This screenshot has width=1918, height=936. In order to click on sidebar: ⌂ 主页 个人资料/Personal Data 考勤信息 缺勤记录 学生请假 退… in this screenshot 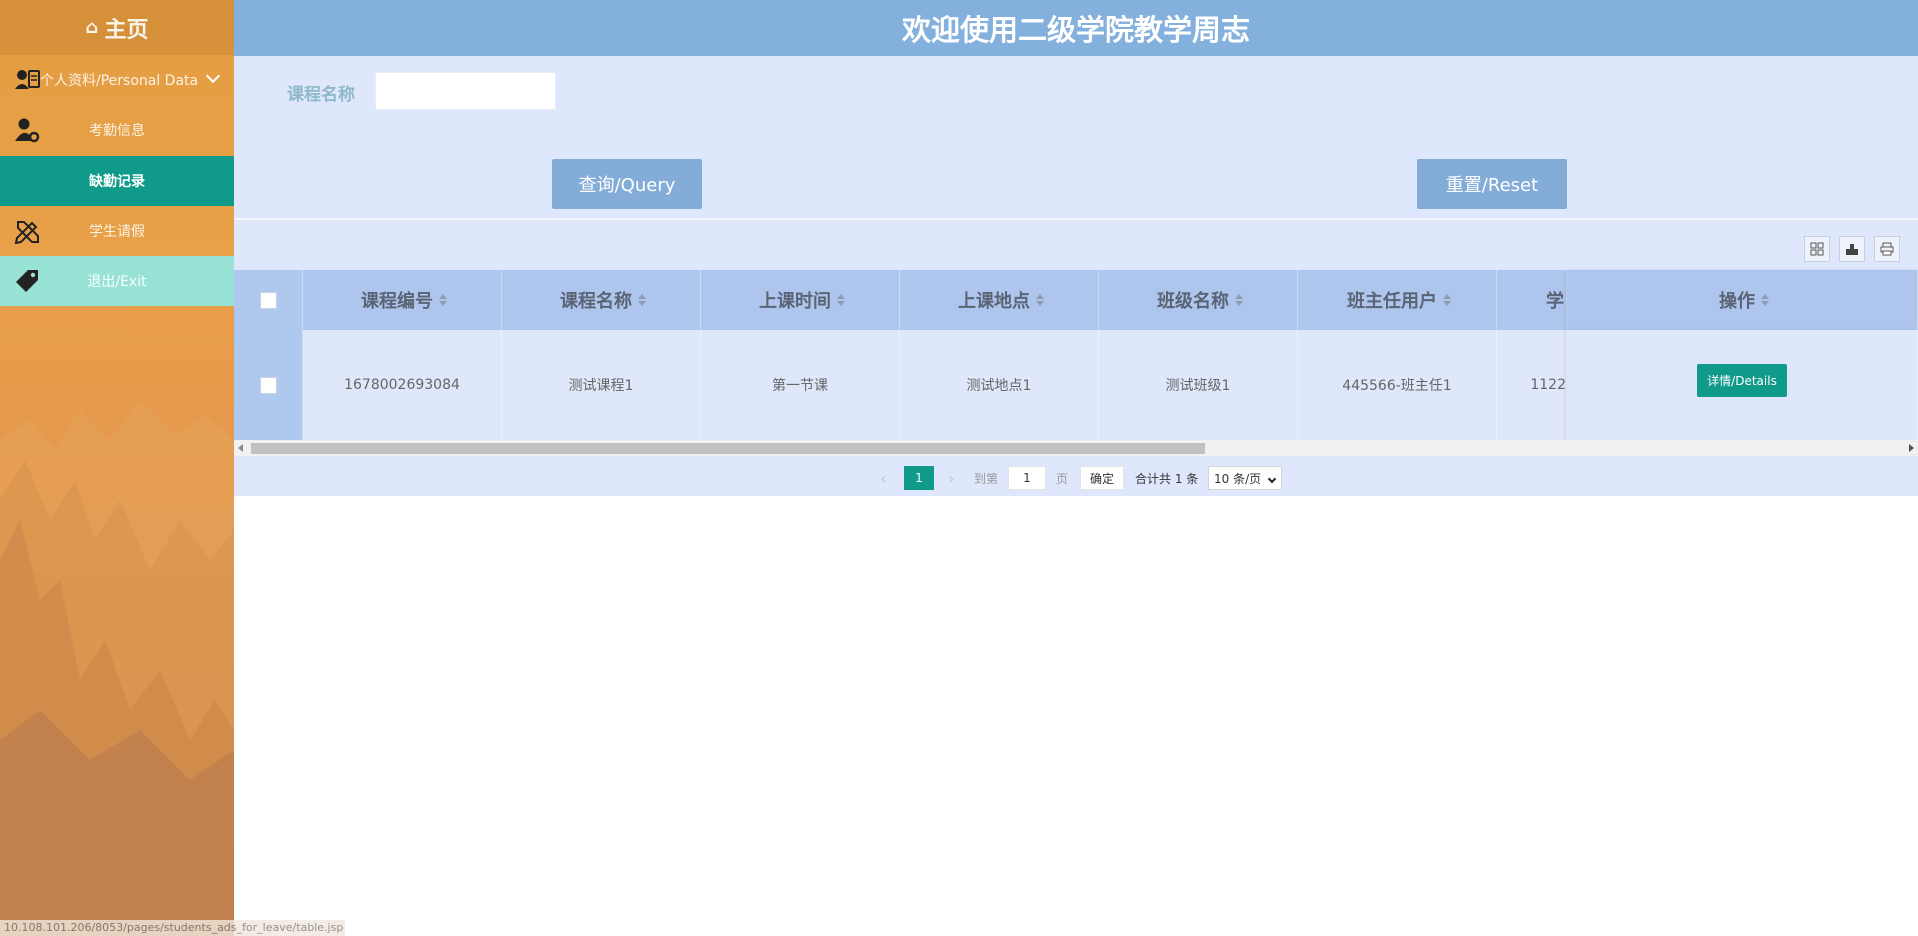, I will do `click(117, 468)`.